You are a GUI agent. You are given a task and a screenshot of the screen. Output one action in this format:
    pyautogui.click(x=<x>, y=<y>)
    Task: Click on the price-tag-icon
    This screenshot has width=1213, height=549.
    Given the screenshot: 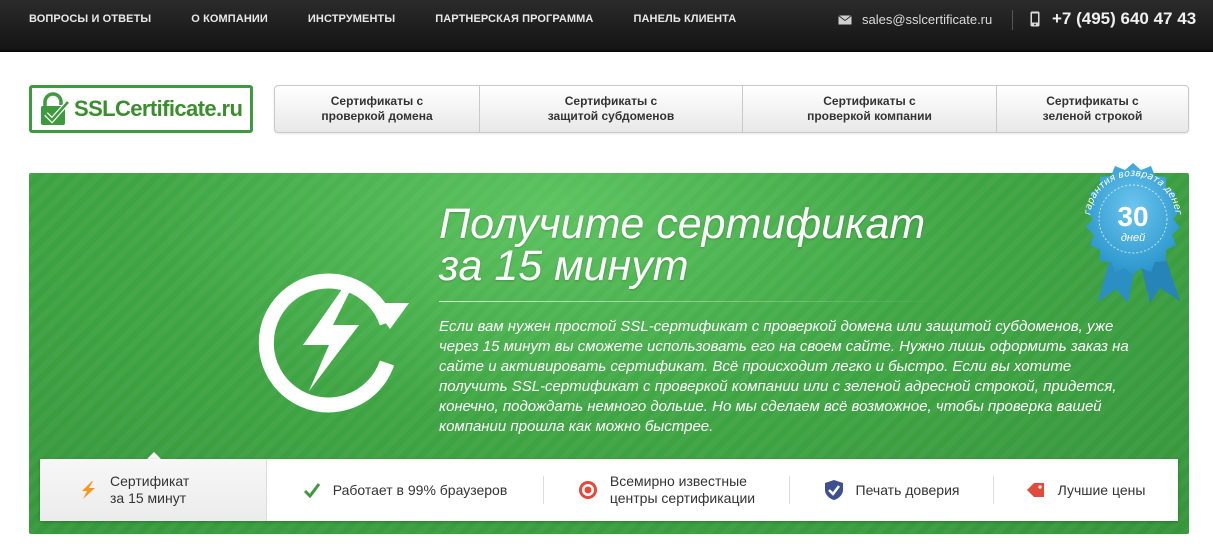 What is the action you would take?
    pyautogui.click(x=1036, y=490)
    